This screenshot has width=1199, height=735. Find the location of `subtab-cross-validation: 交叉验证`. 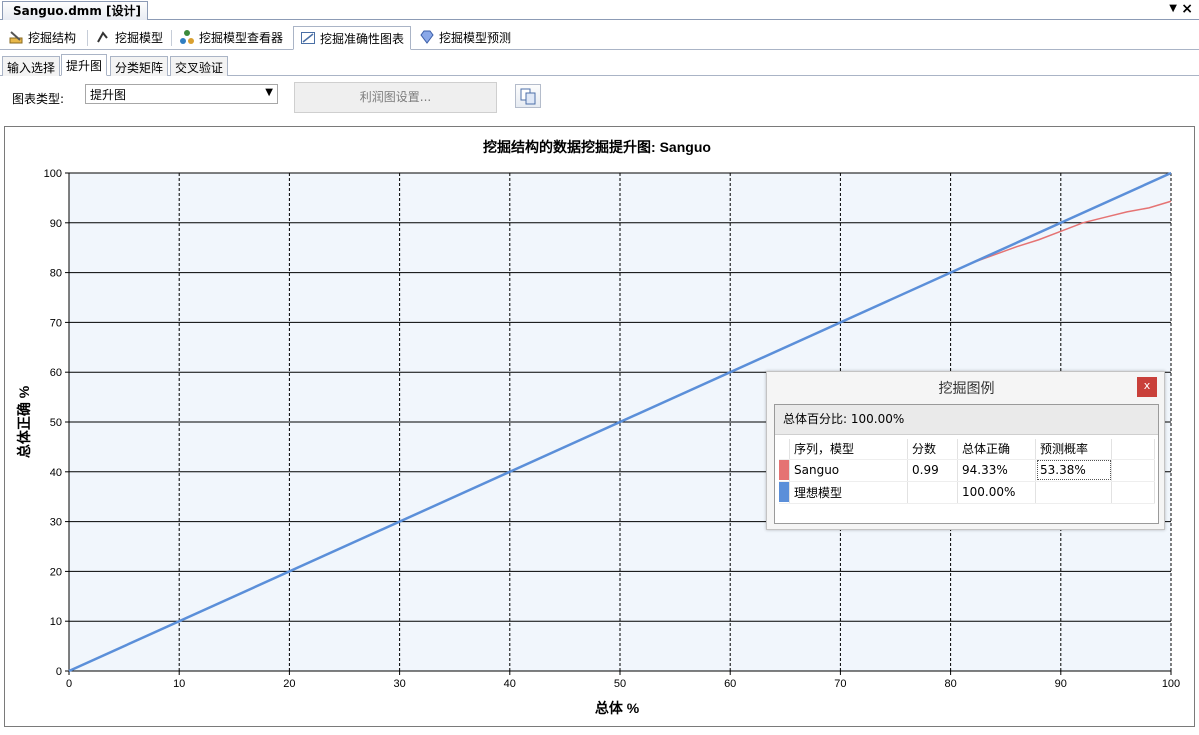

subtab-cross-validation: 交叉验证 is located at coordinates (199, 66).